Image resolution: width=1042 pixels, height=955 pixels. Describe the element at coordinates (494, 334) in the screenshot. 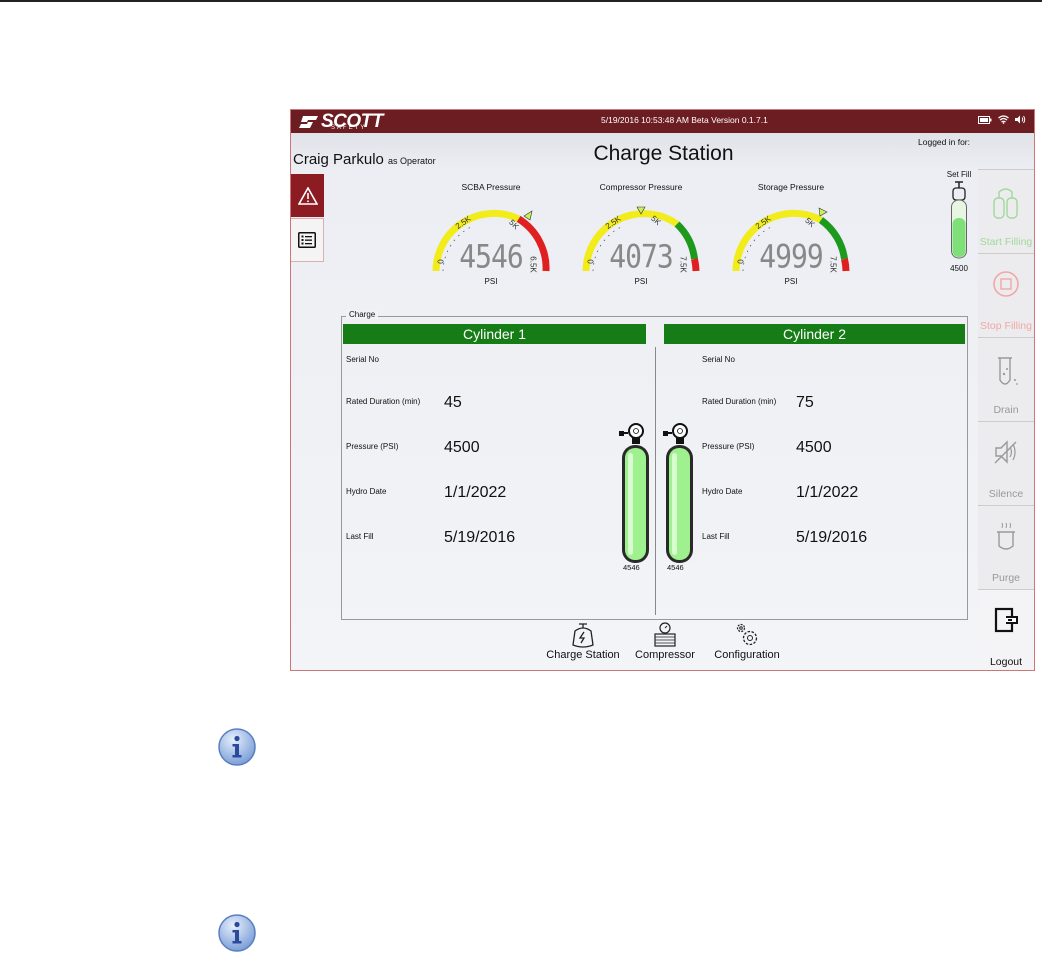

I see `cylinder-1-header: Cylinder 1` at that location.